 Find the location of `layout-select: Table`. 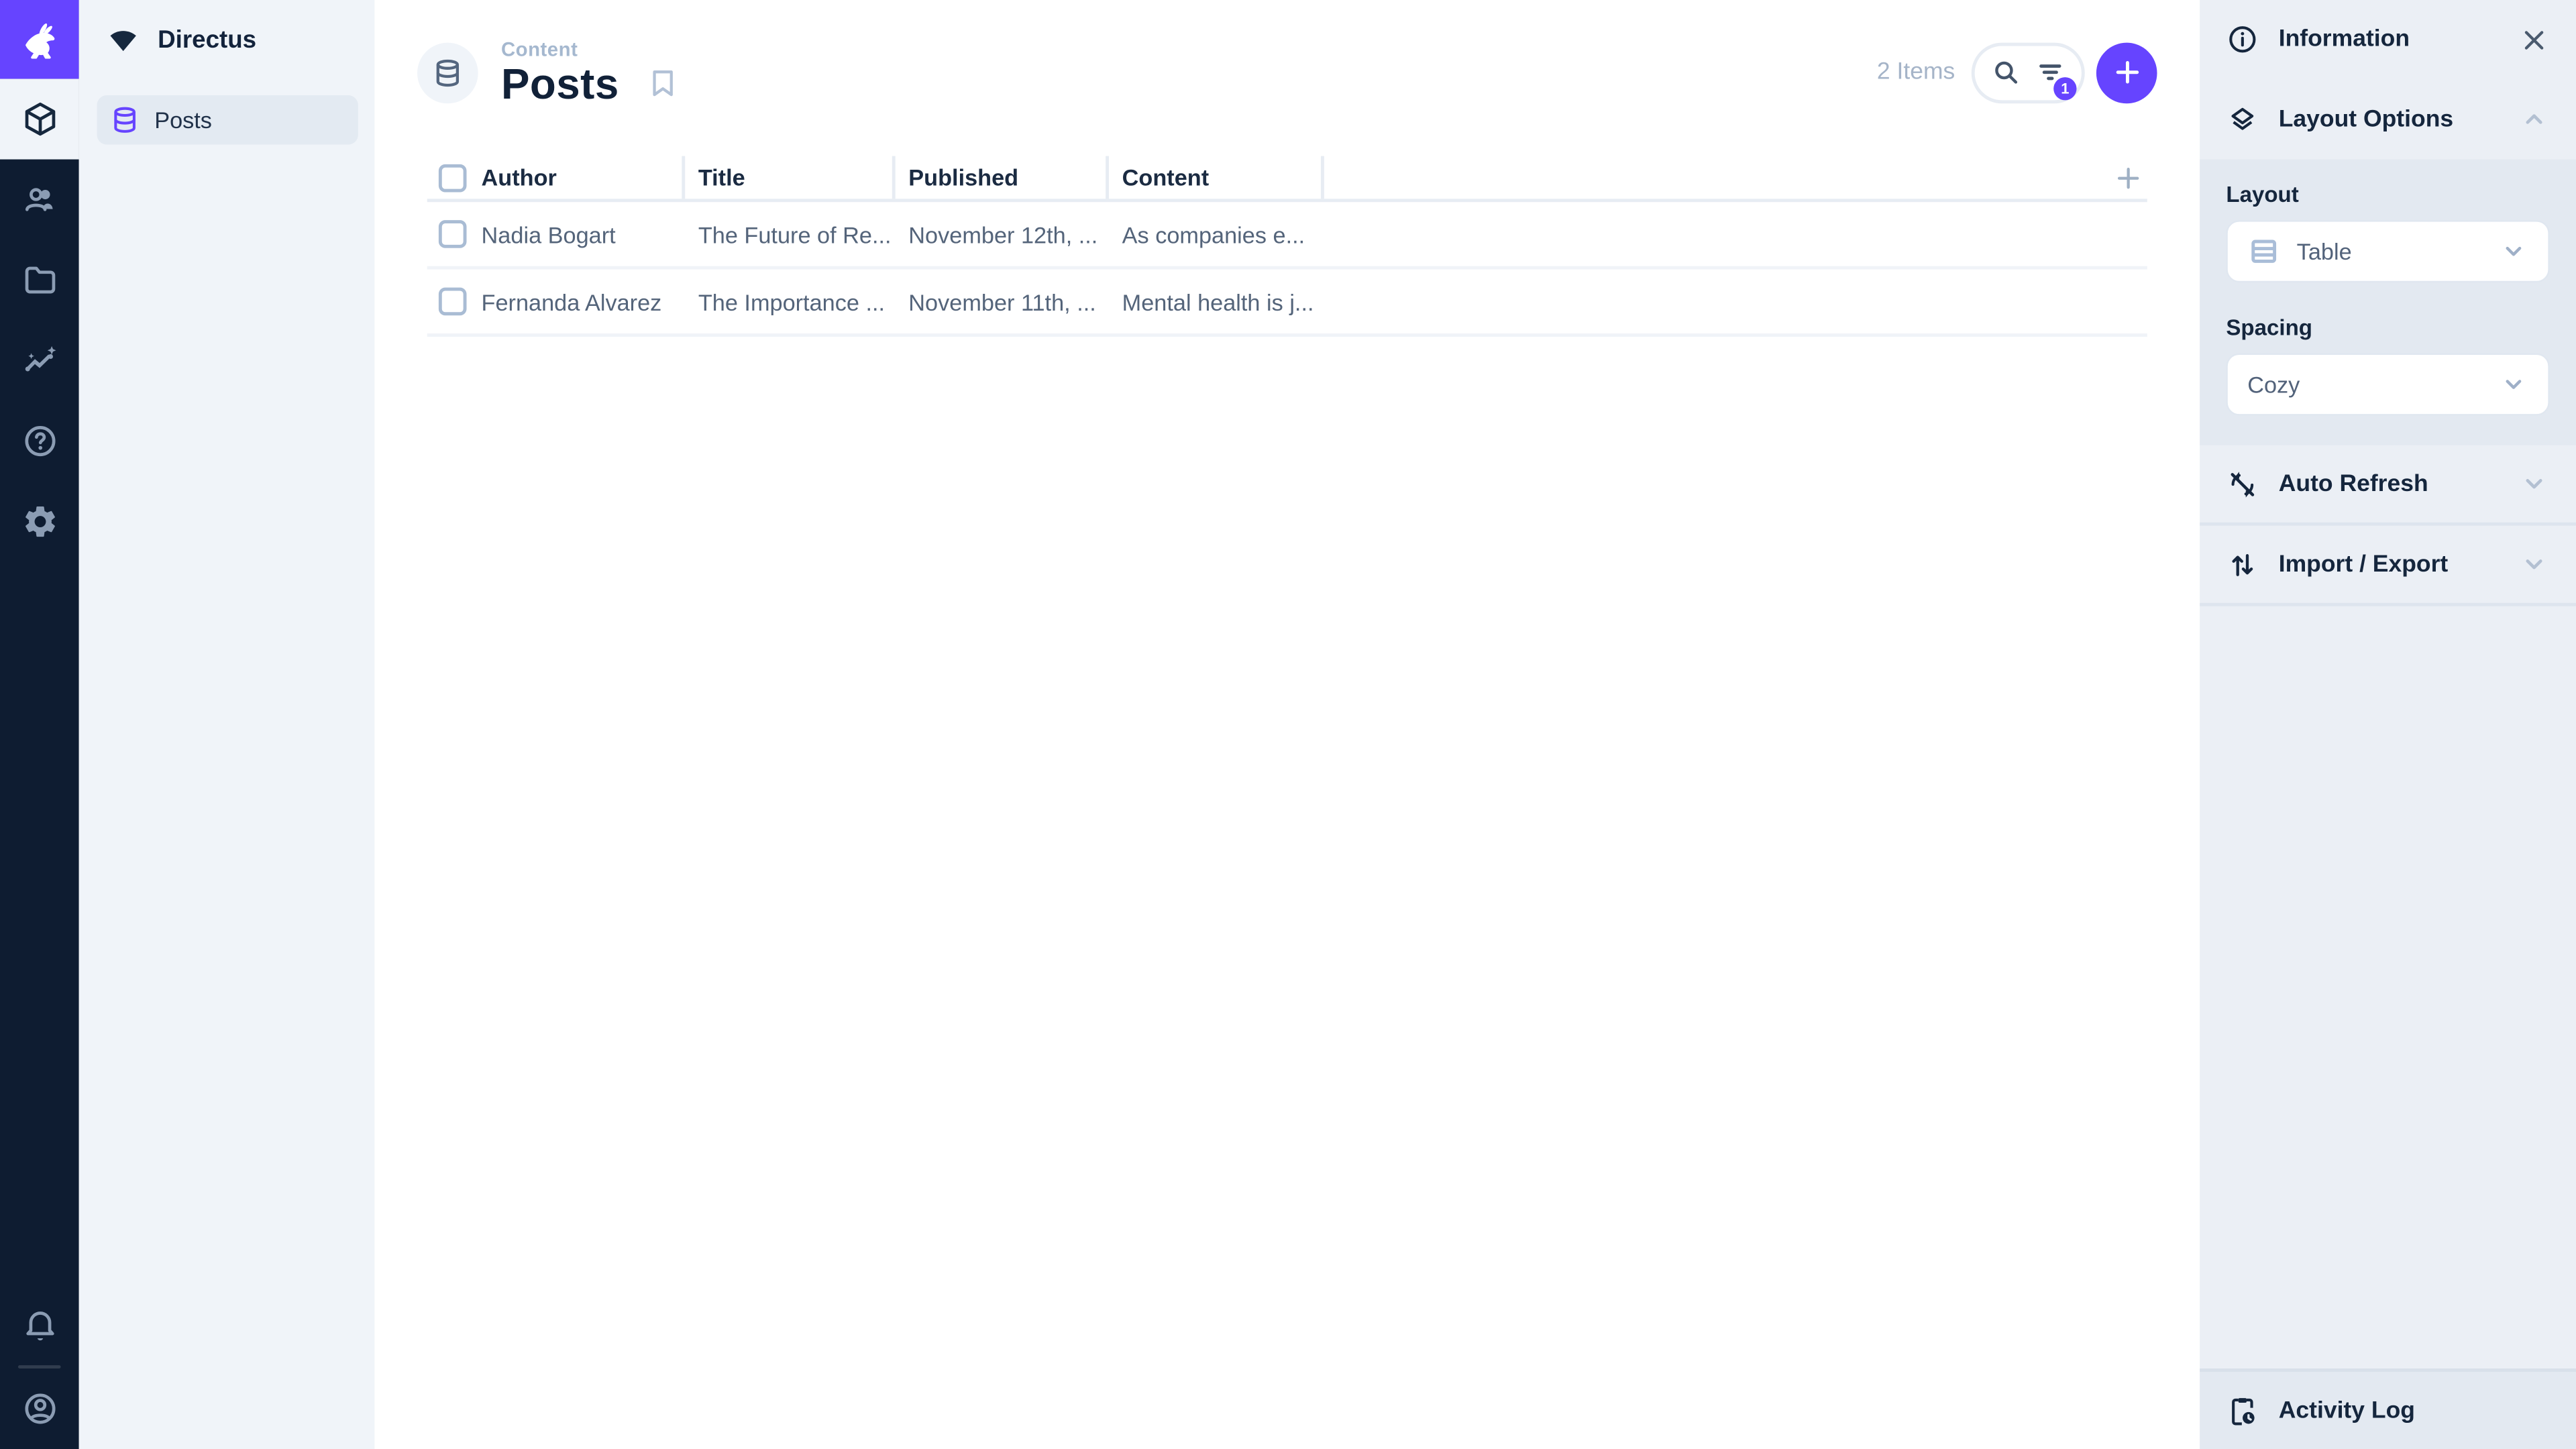

layout-select: Table is located at coordinates (2388, 251).